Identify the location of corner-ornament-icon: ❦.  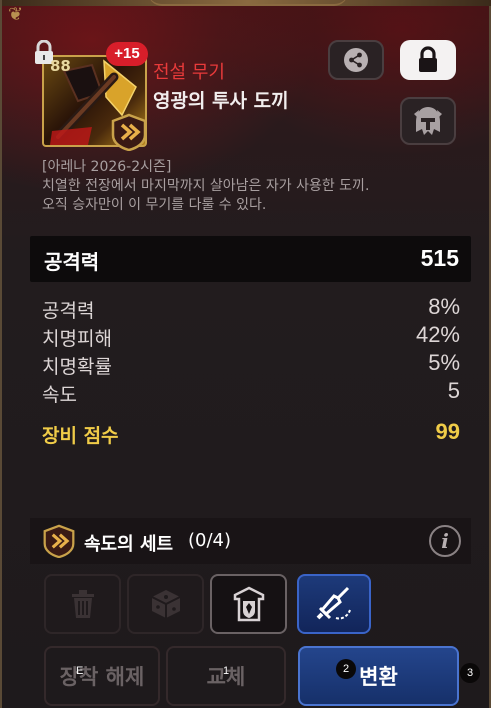
(16, 14).